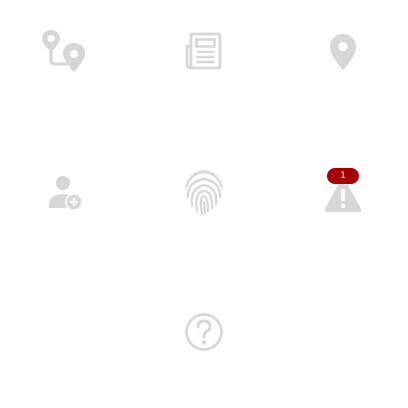 Image resolution: width=408 pixels, height=408 pixels. I want to click on fingerprint-button, so click(204, 192).